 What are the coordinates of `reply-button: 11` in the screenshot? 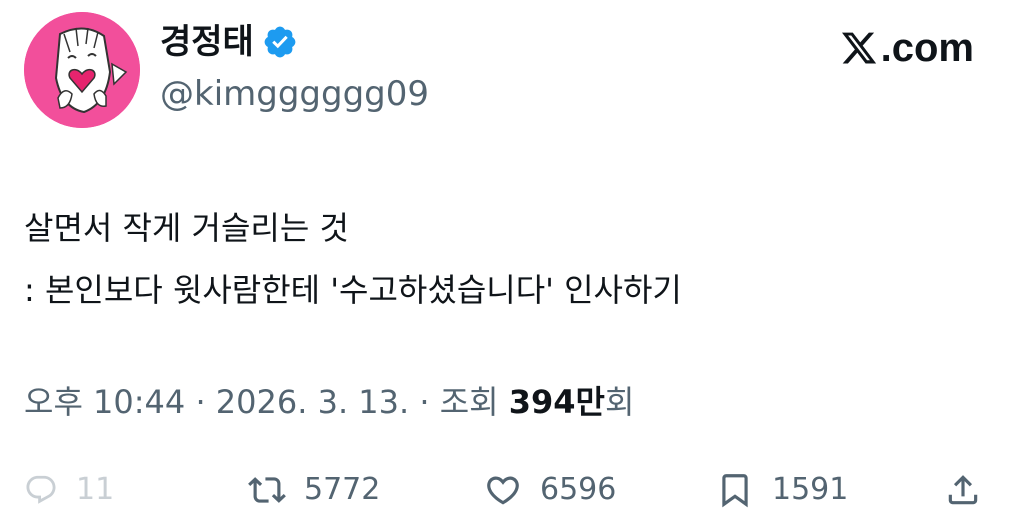 It's located at (69, 490).